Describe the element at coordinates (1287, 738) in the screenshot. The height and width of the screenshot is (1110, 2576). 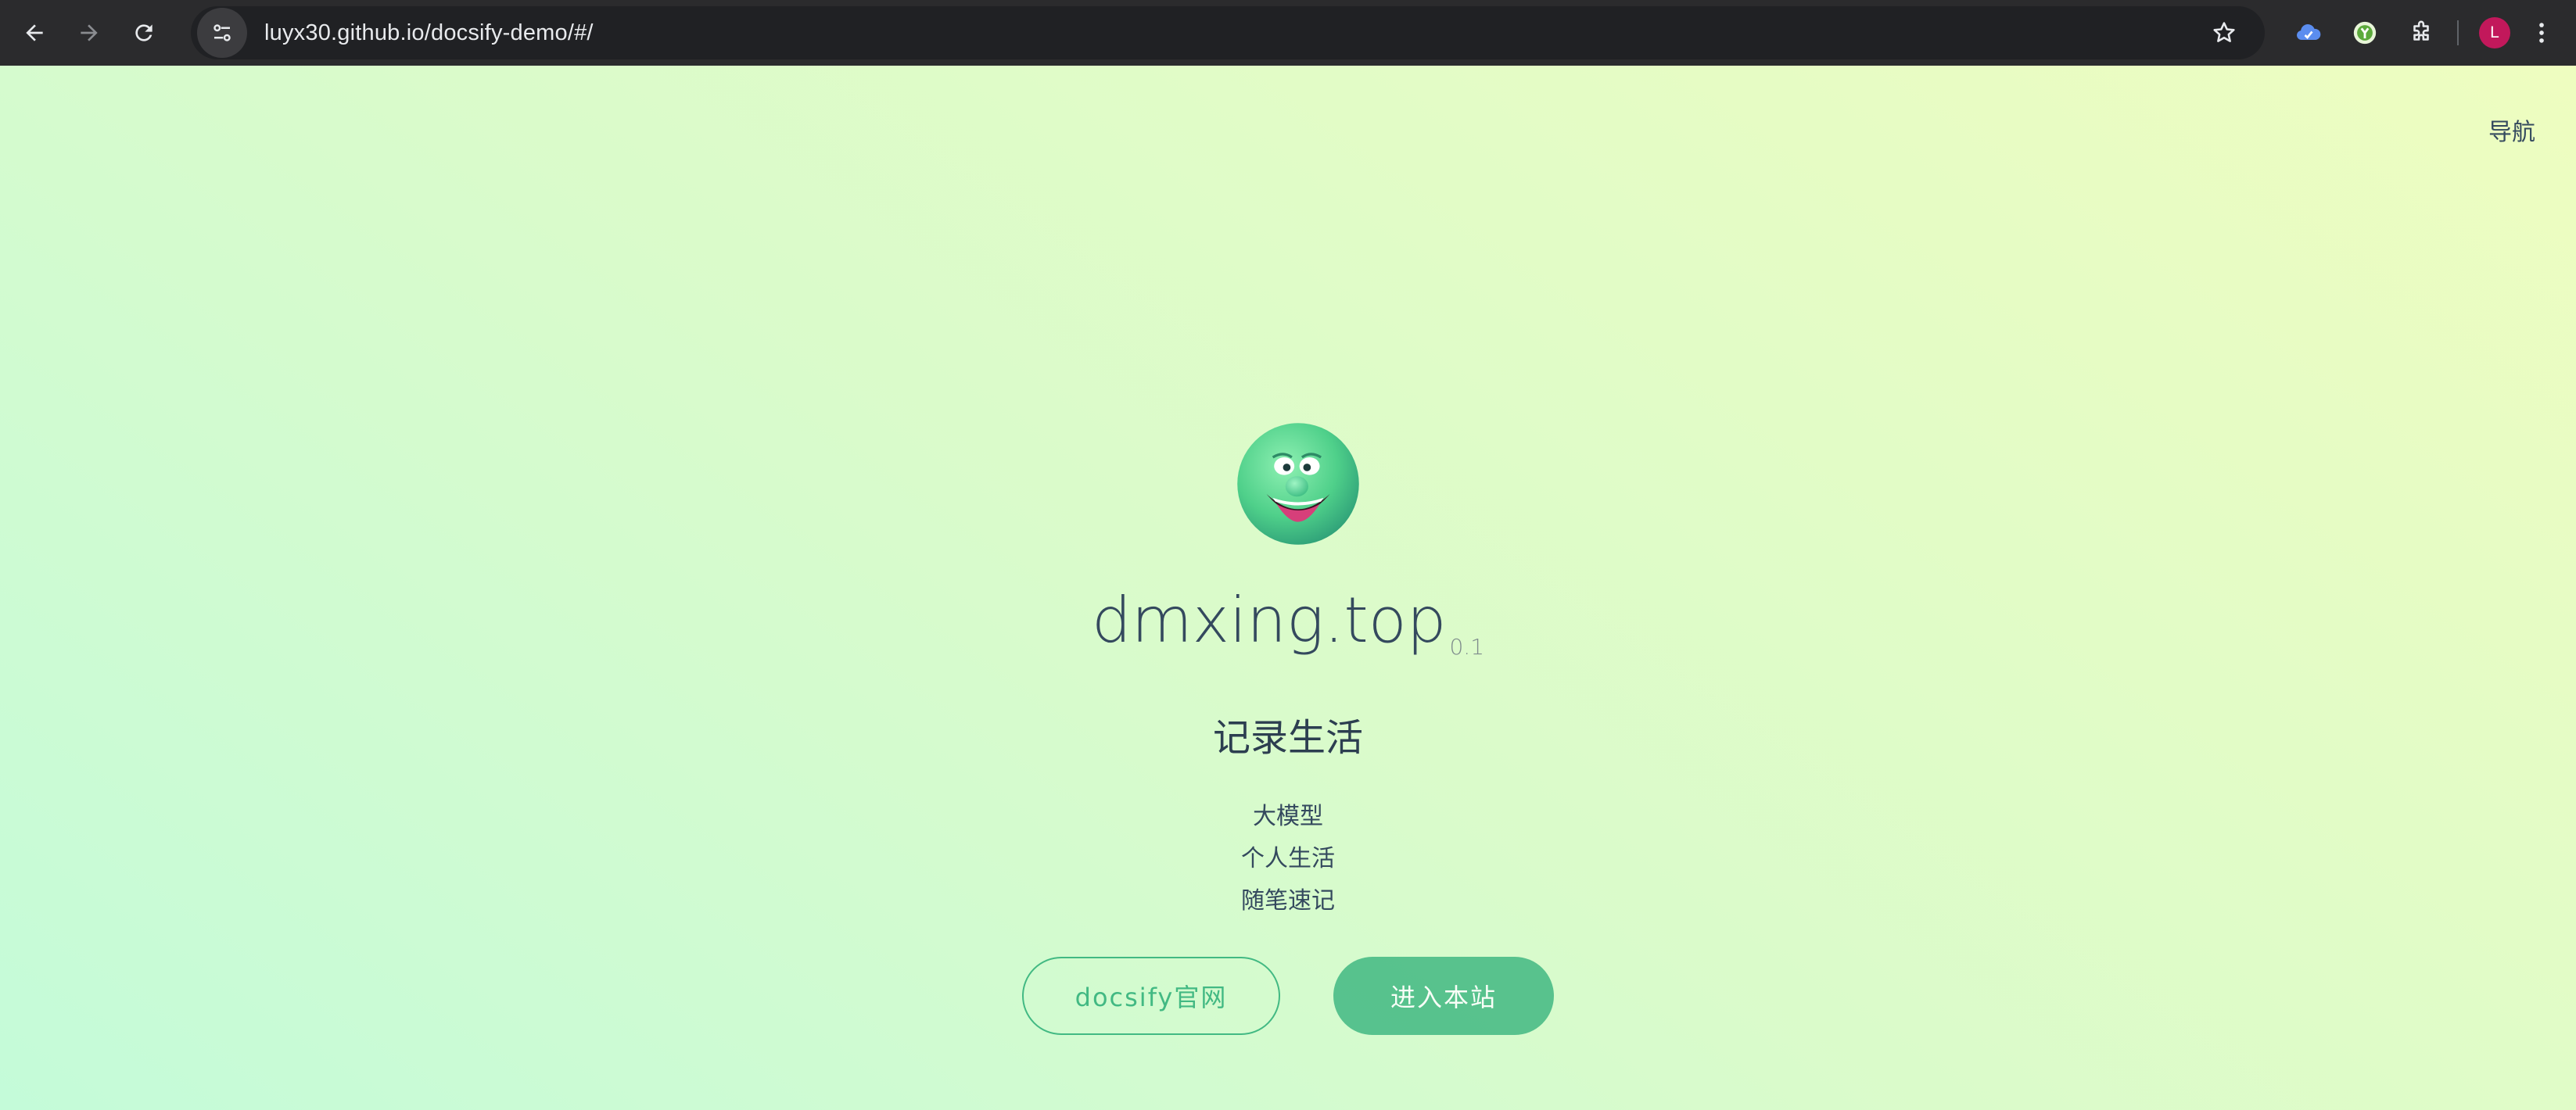
I see `tagline: 记录生活` at that location.